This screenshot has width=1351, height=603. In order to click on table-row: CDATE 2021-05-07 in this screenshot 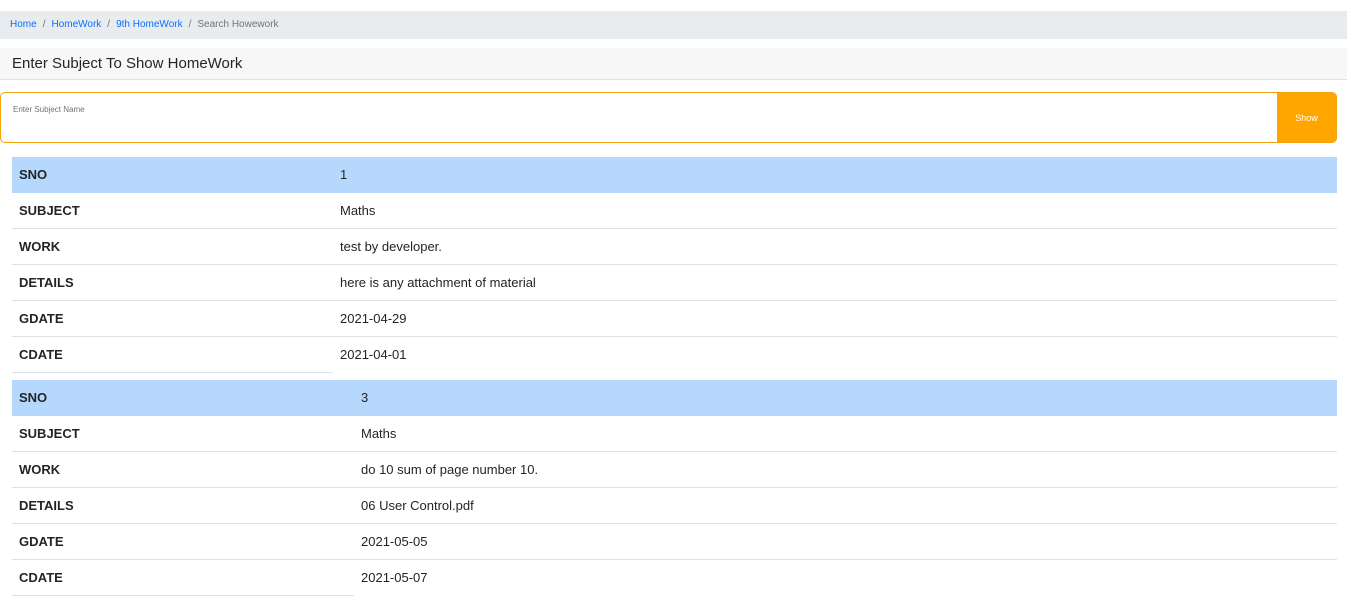, I will do `click(674, 578)`.